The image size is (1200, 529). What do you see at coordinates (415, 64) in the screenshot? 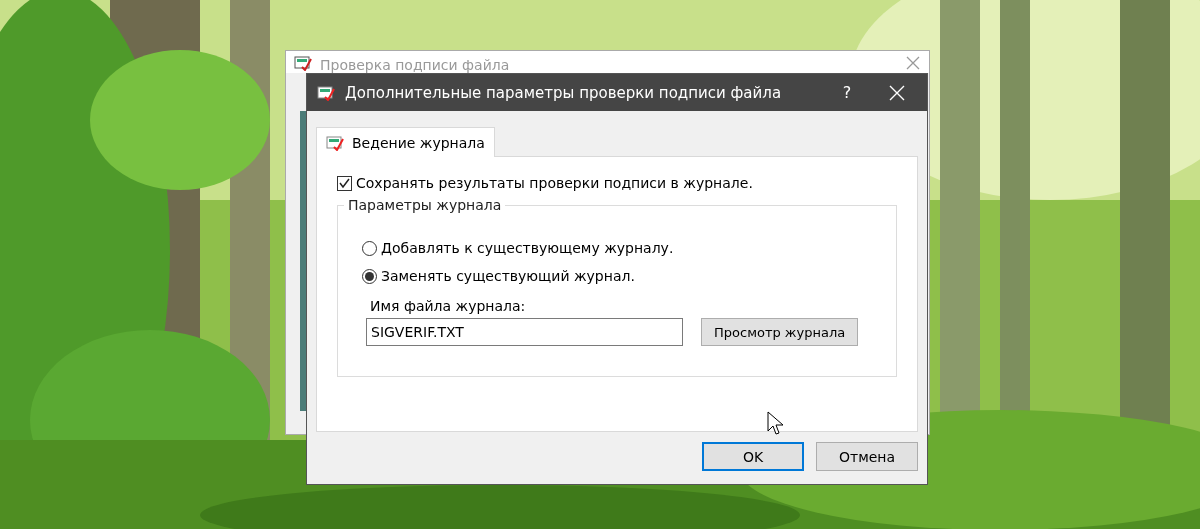
I see `window-title: Проверка подписи файла` at bounding box center [415, 64].